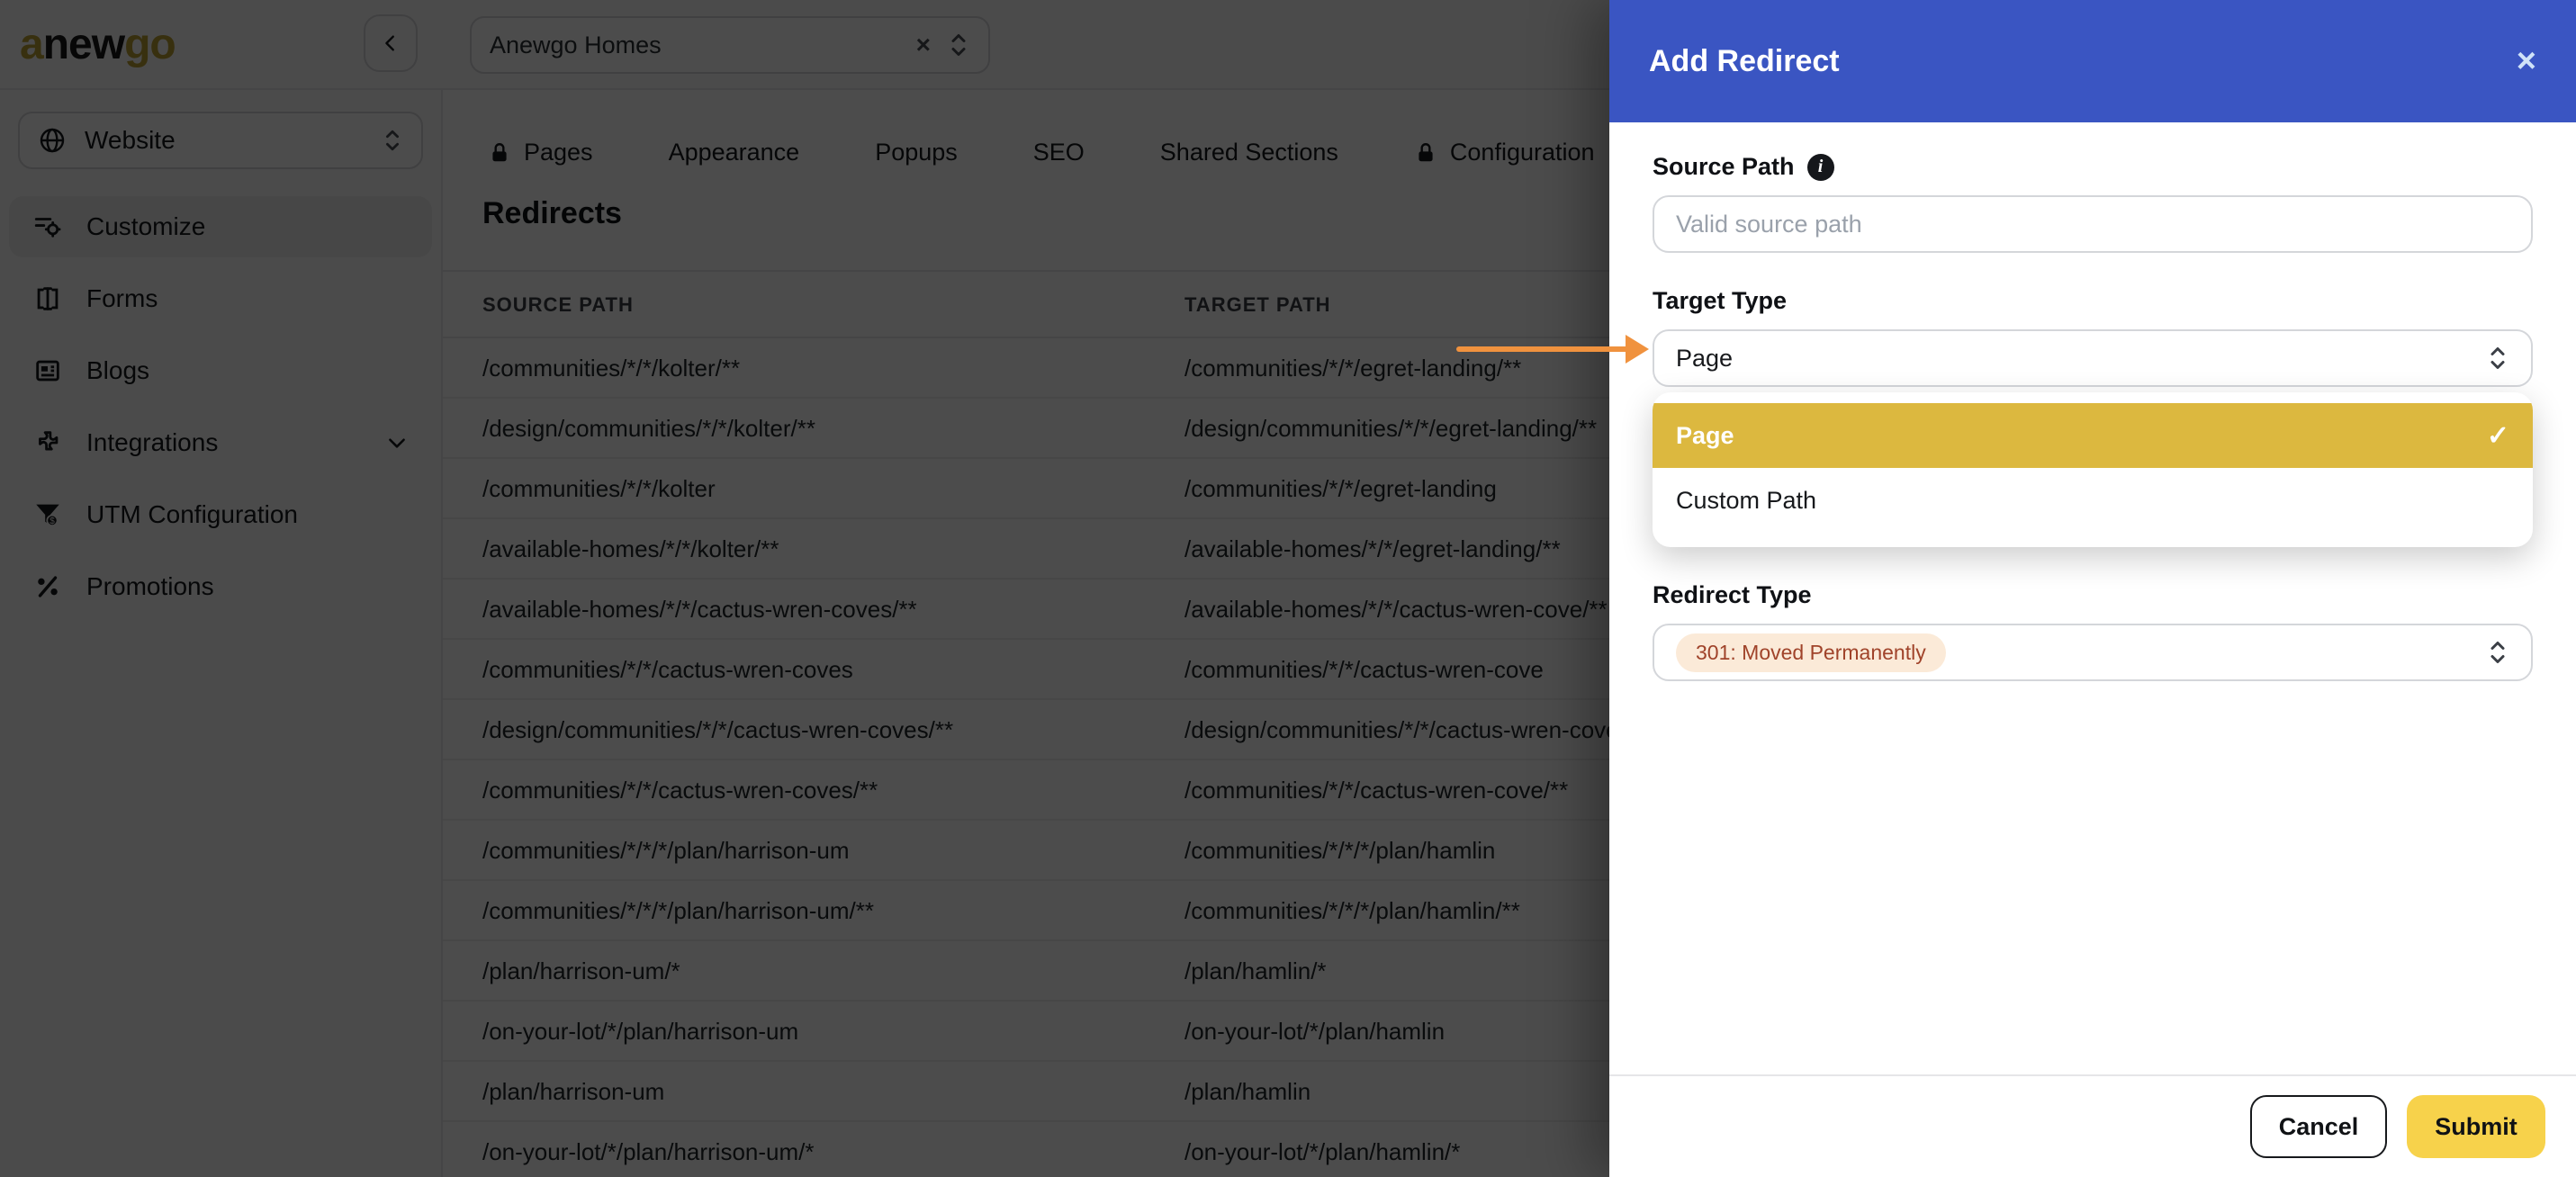  Describe the element at coordinates (2476, 1126) in the screenshot. I see `submit-button: Submit` at that location.